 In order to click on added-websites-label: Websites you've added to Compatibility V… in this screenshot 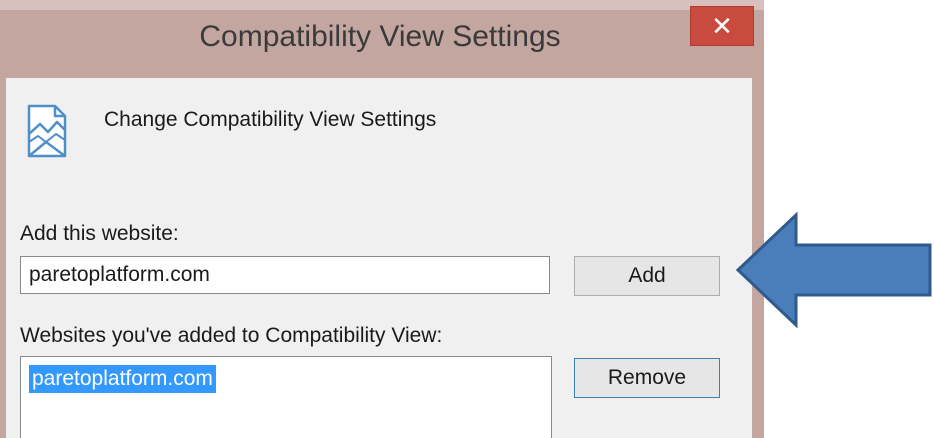, I will do `click(231, 335)`.